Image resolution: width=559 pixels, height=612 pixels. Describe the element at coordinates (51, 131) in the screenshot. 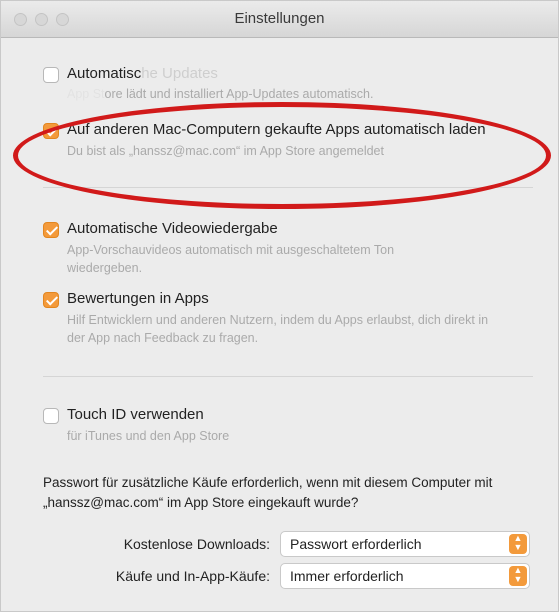

I see `auto-download-purchased-checkbox` at that location.